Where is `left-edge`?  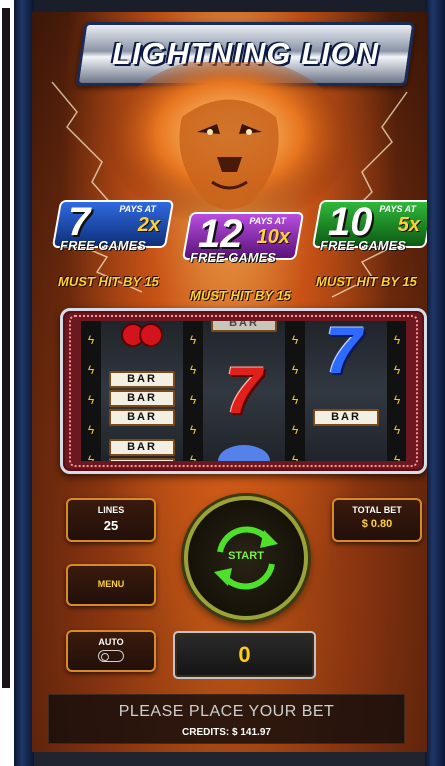
left-edge is located at coordinates (6, 345).